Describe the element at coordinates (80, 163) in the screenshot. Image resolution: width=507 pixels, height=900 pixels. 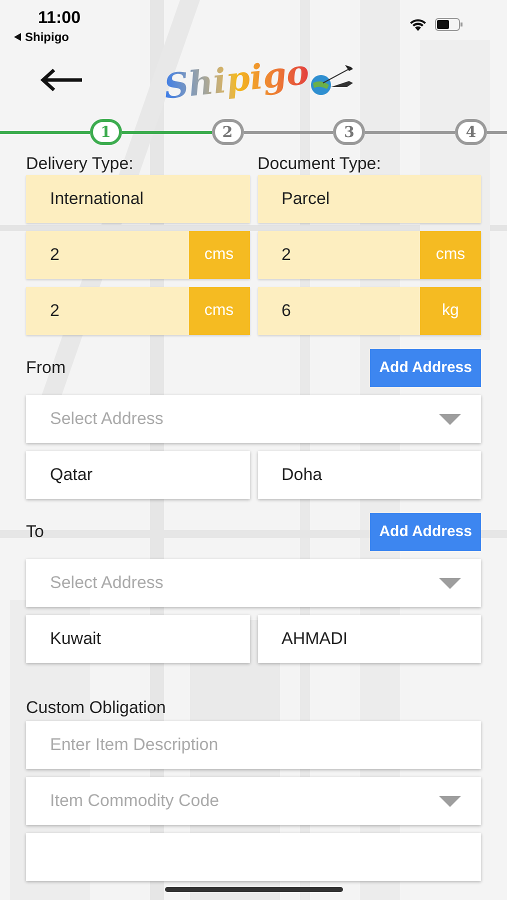
I see `field-label: Delivery Type:` at that location.